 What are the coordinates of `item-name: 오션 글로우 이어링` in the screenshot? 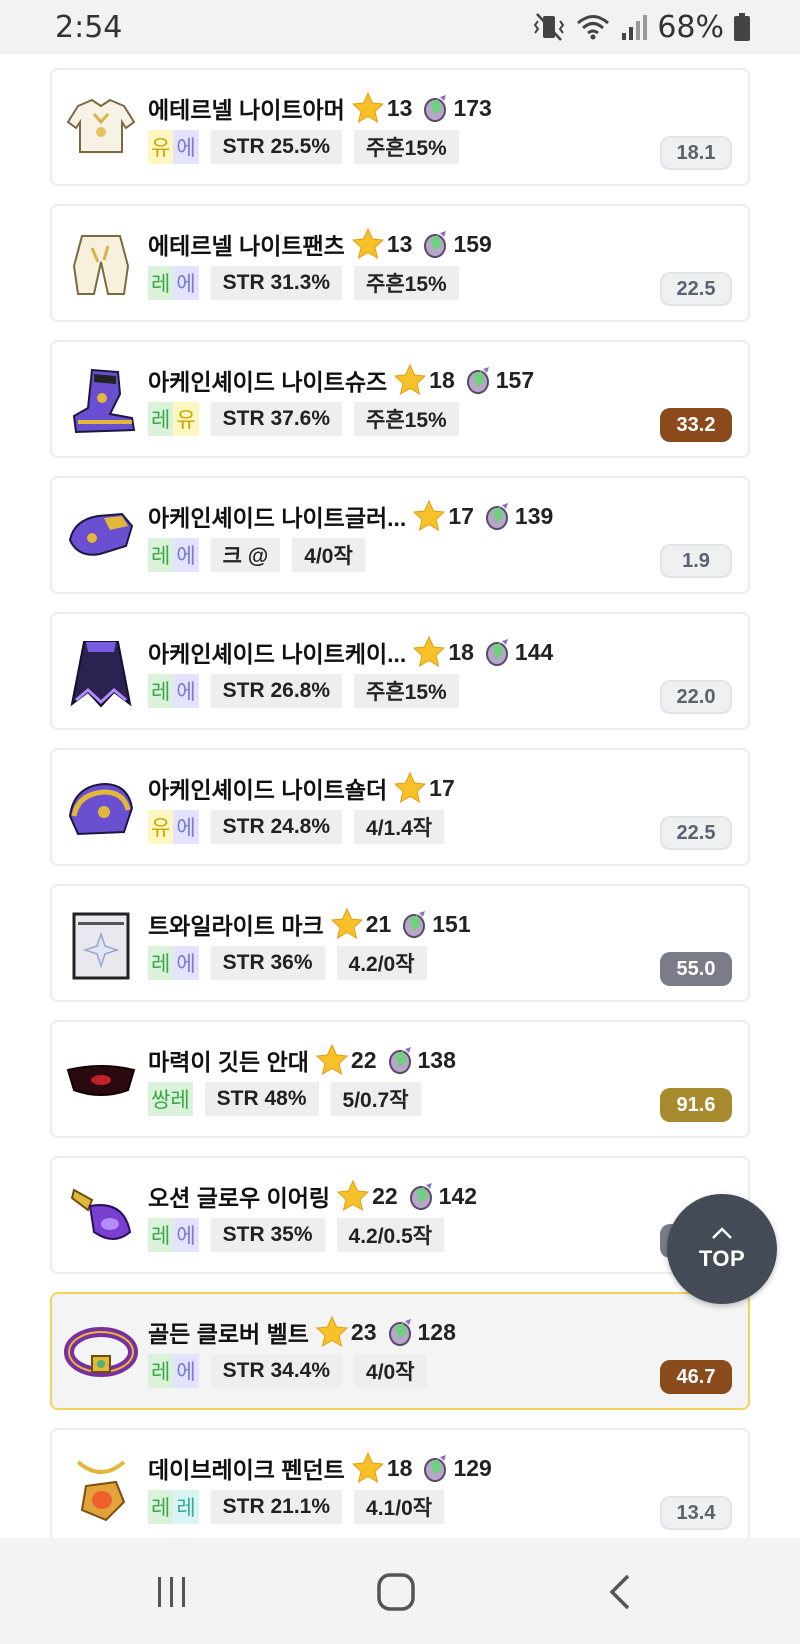 It's located at (239, 1198).